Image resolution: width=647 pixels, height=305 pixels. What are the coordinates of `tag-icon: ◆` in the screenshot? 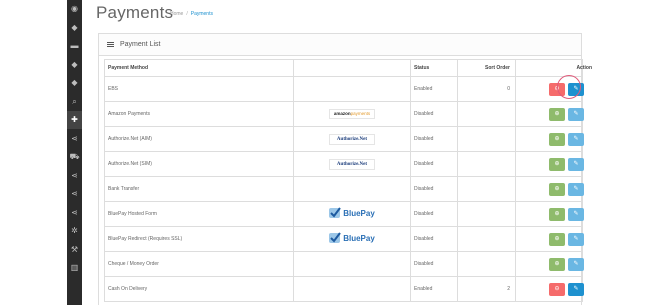 It's located at (74, 28).